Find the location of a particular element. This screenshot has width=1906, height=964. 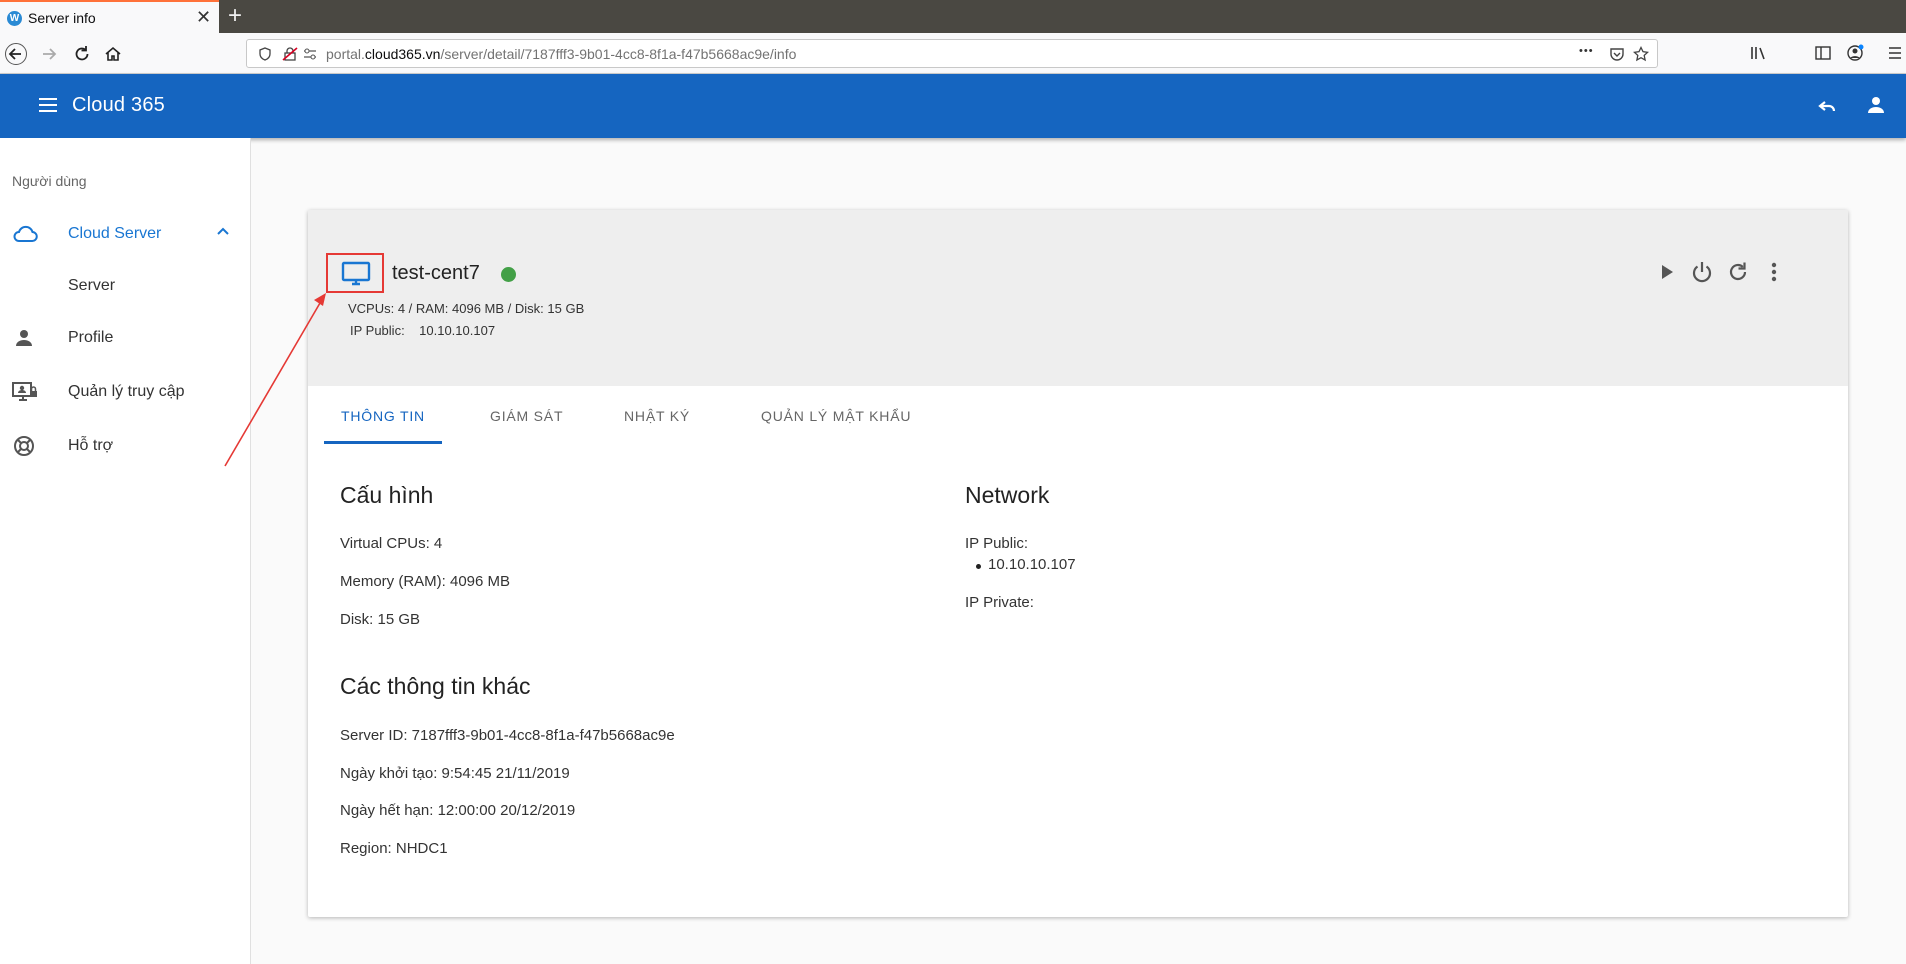

monitor-icon is located at coordinates (356, 274).